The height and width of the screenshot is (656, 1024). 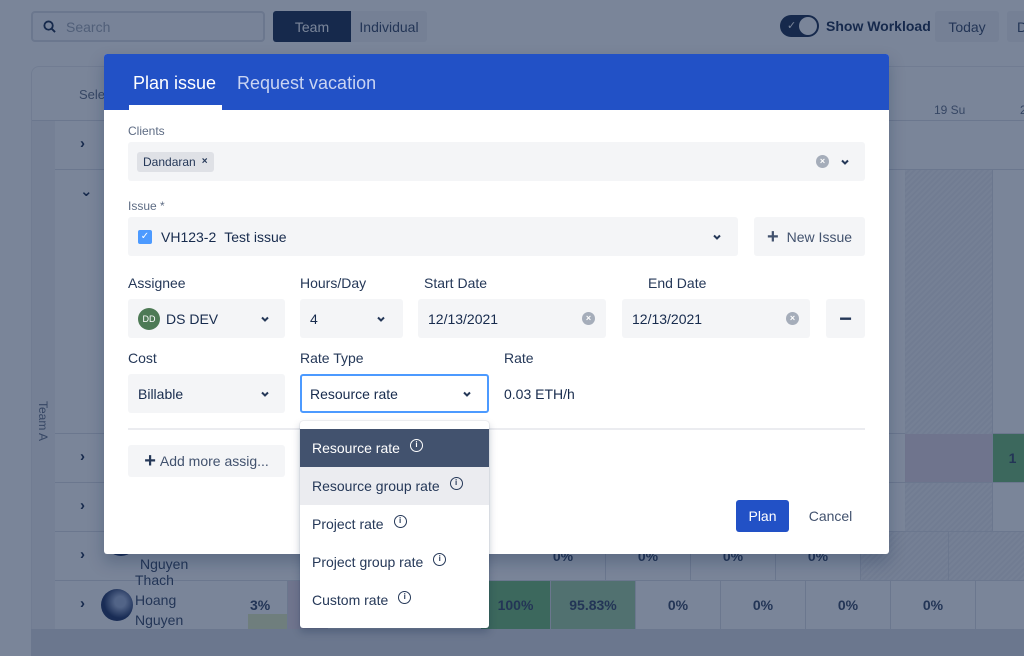 What do you see at coordinates (519, 358) in the screenshot?
I see `rate-label: Rate` at bounding box center [519, 358].